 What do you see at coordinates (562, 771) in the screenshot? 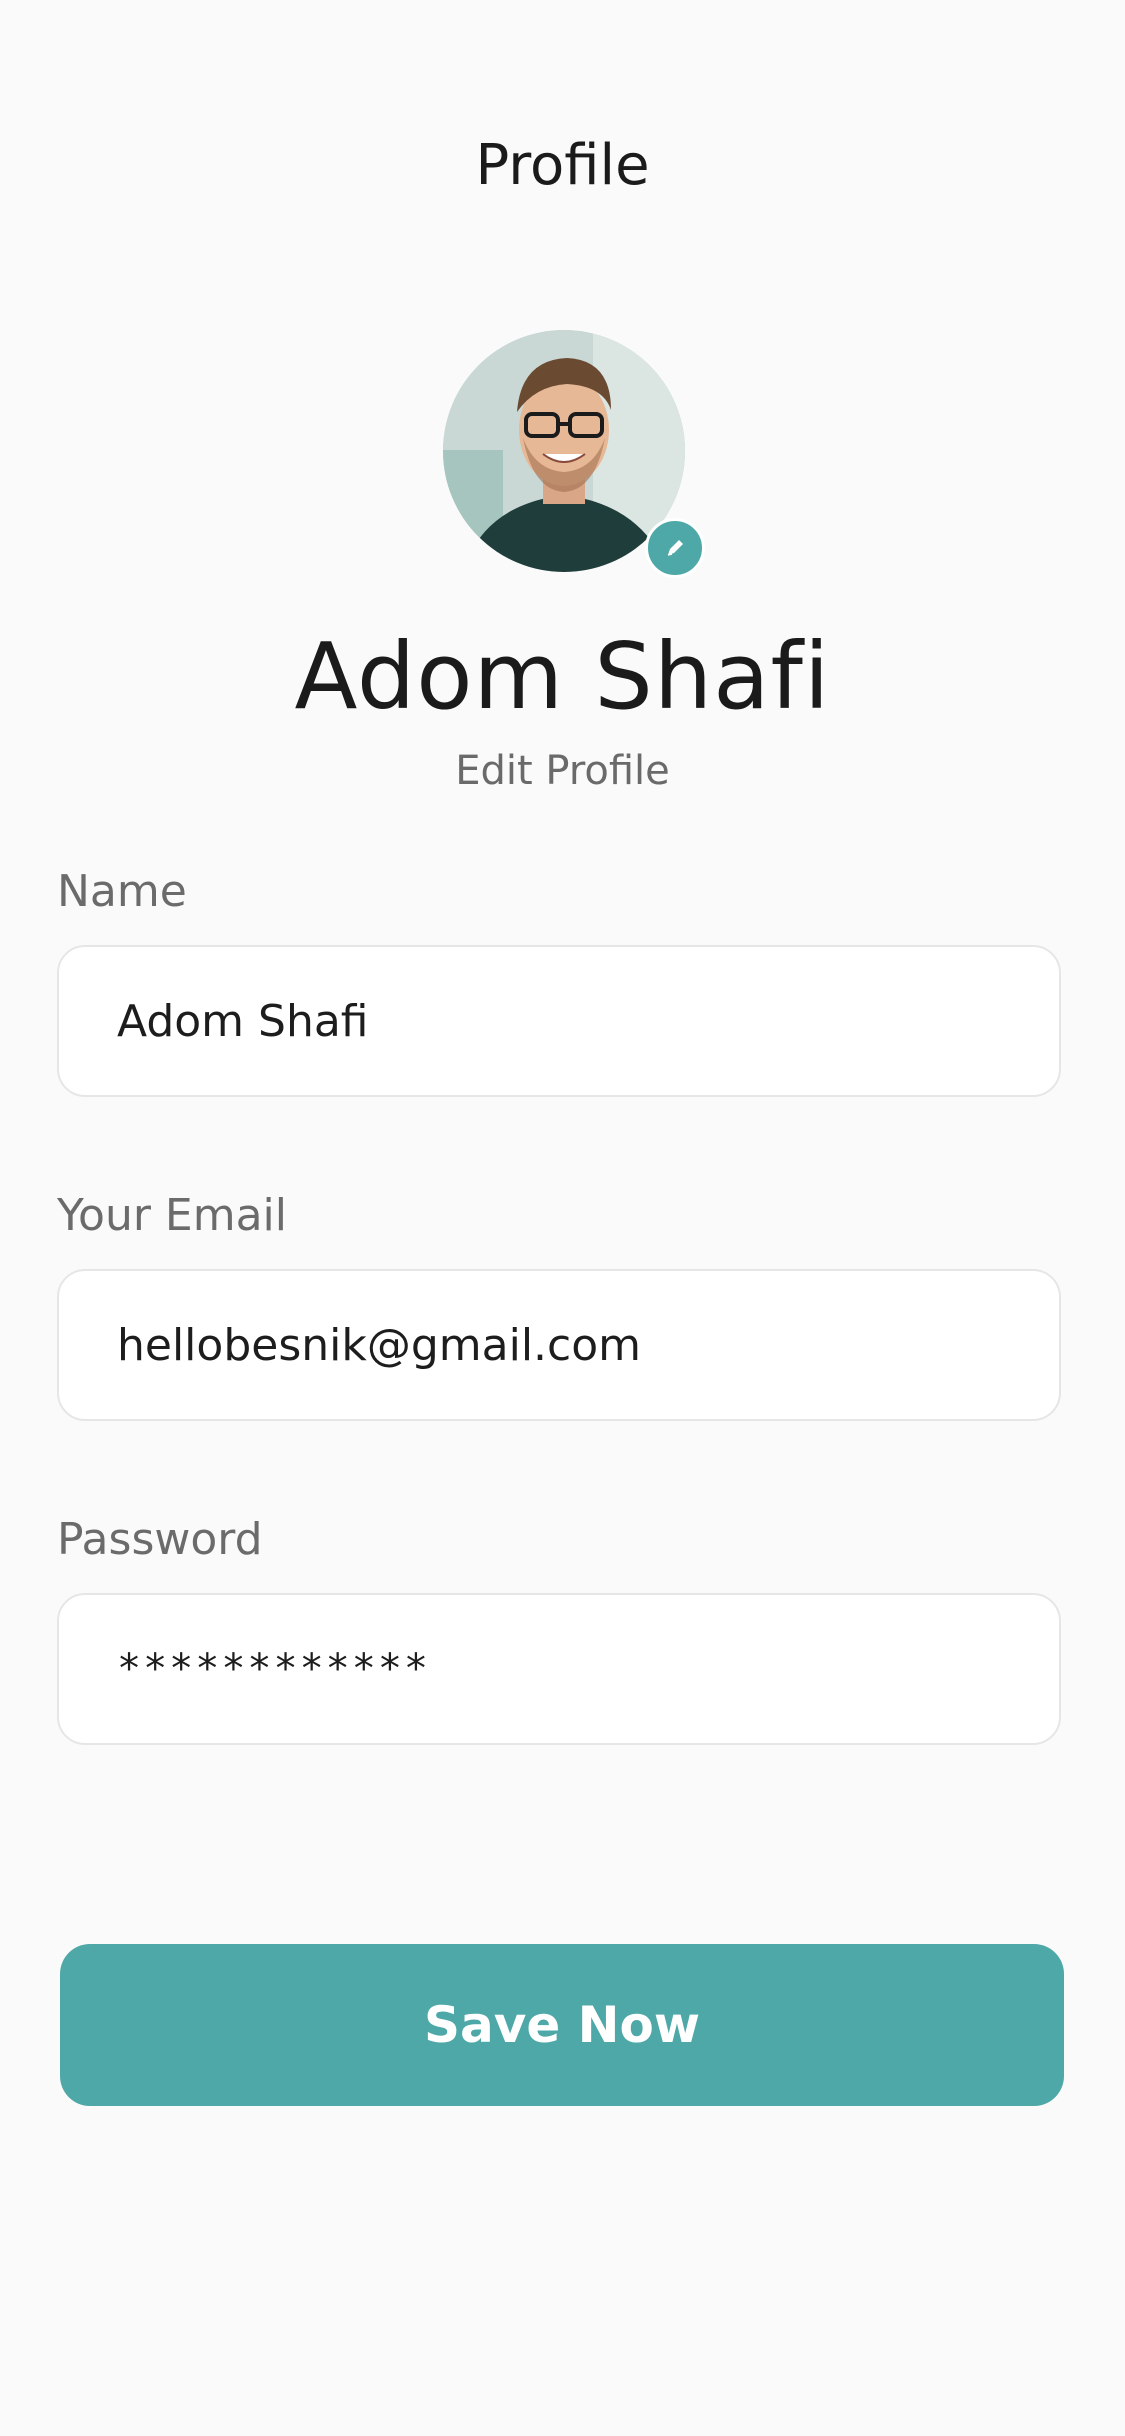
I see `edit-profile-link: Edit Profile` at bounding box center [562, 771].